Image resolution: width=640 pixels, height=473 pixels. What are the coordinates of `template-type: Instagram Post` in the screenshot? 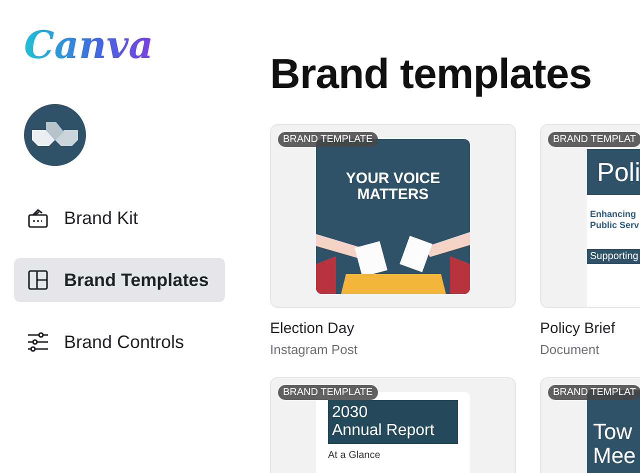 It's located at (314, 349).